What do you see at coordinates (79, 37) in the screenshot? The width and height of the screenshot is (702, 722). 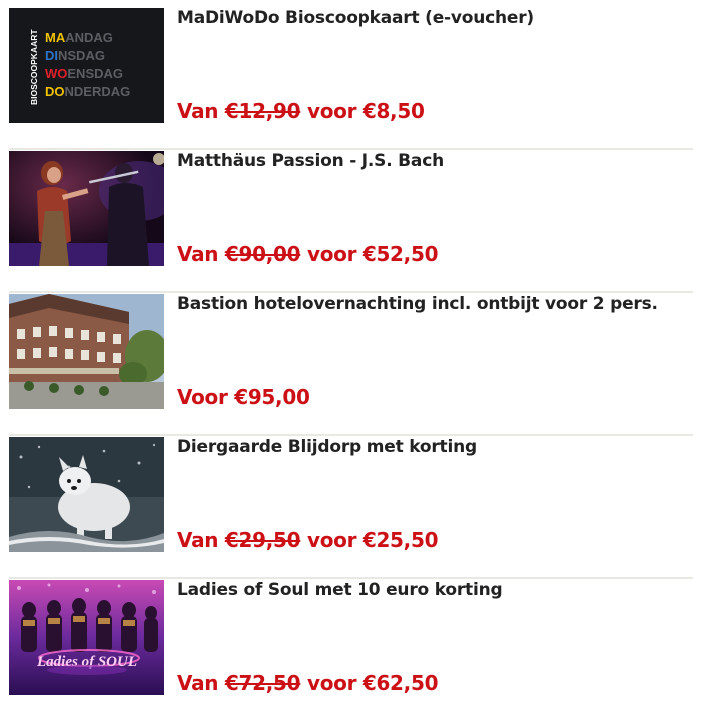 I see `svg-text: MAANDAG` at bounding box center [79, 37].